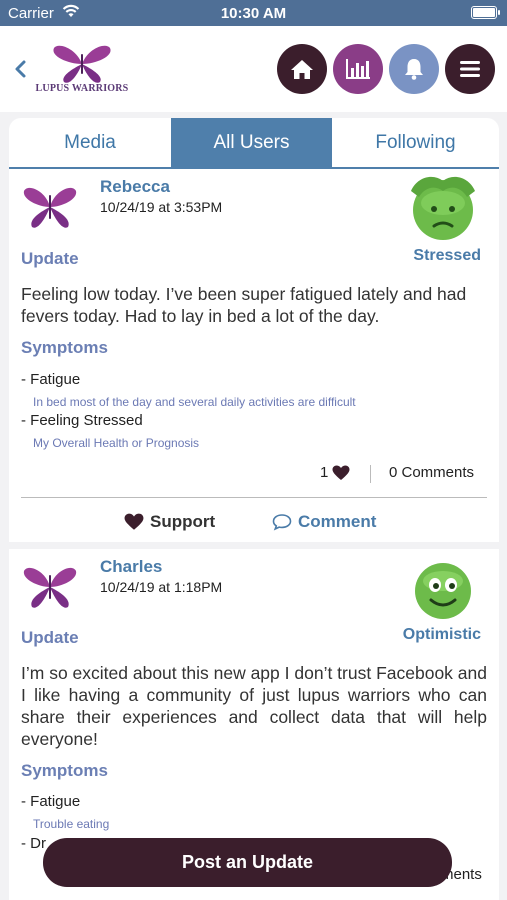  What do you see at coordinates (21, 69) in the screenshot?
I see `back-chevron-icon` at bounding box center [21, 69].